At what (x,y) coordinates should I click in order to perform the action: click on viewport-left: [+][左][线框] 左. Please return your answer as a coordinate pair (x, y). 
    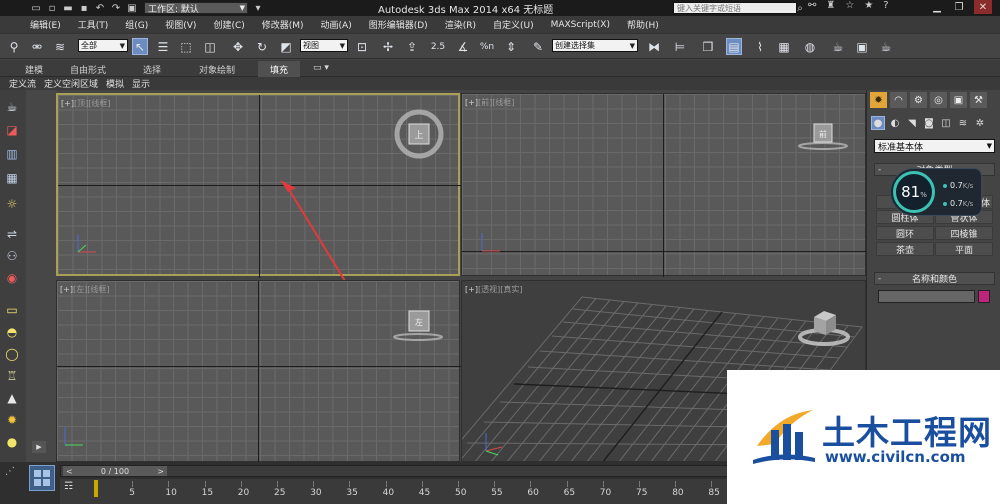
    Looking at the image, I should click on (258, 371).